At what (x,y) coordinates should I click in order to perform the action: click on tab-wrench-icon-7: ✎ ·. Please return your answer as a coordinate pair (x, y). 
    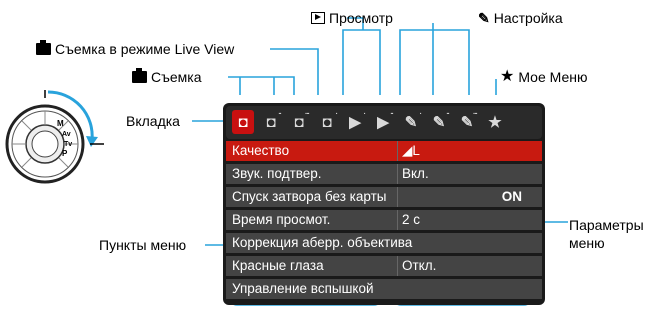
    Looking at the image, I should click on (411, 122).